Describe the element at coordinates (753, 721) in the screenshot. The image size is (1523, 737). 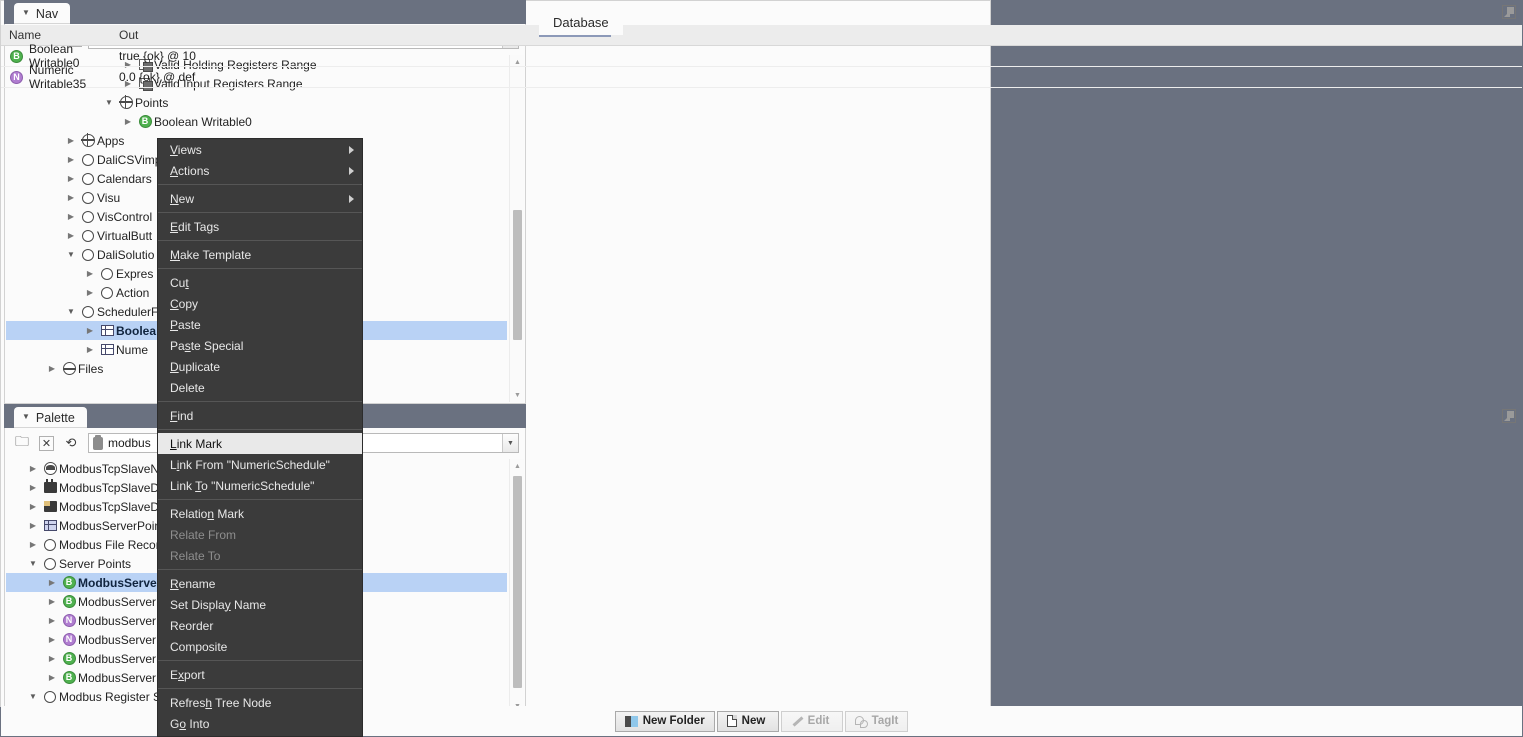
I see `new-button-label: New` at that location.